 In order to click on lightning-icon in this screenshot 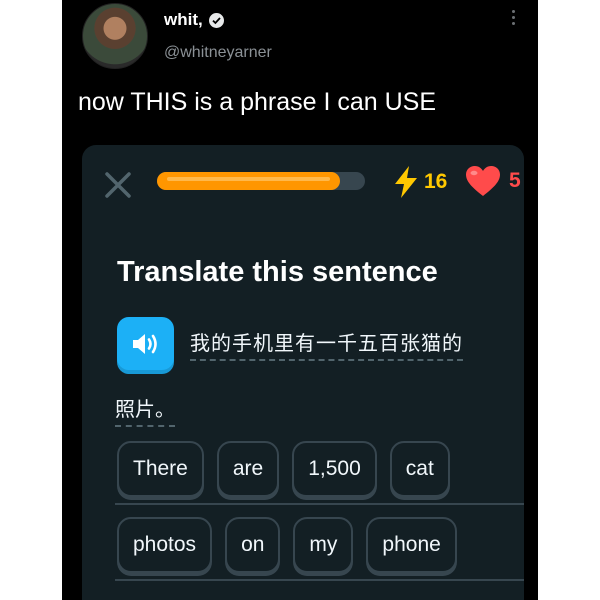, I will do `click(406, 182)`.